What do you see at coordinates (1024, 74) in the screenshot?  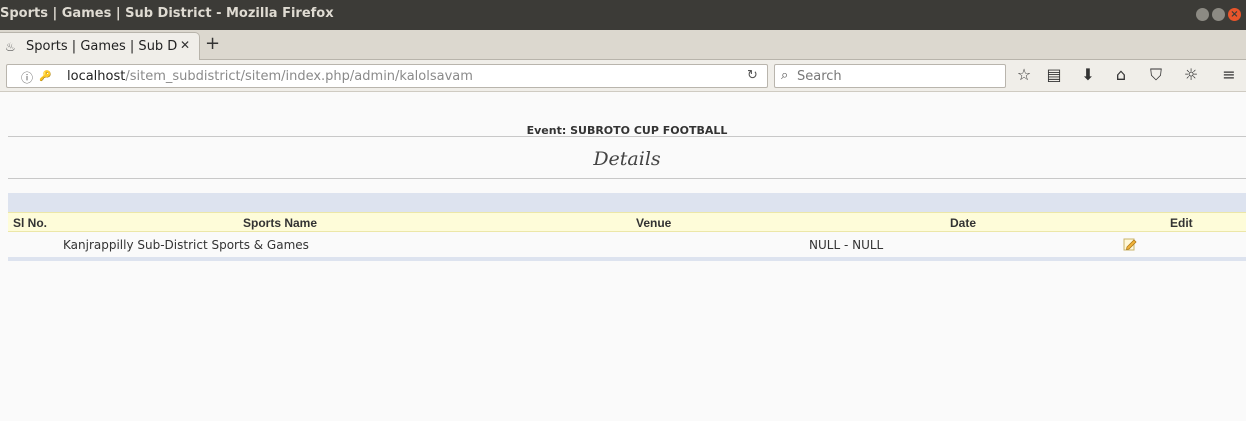 I see `bookmark-star-icon: ☆` at bounding box center [1024, 74].